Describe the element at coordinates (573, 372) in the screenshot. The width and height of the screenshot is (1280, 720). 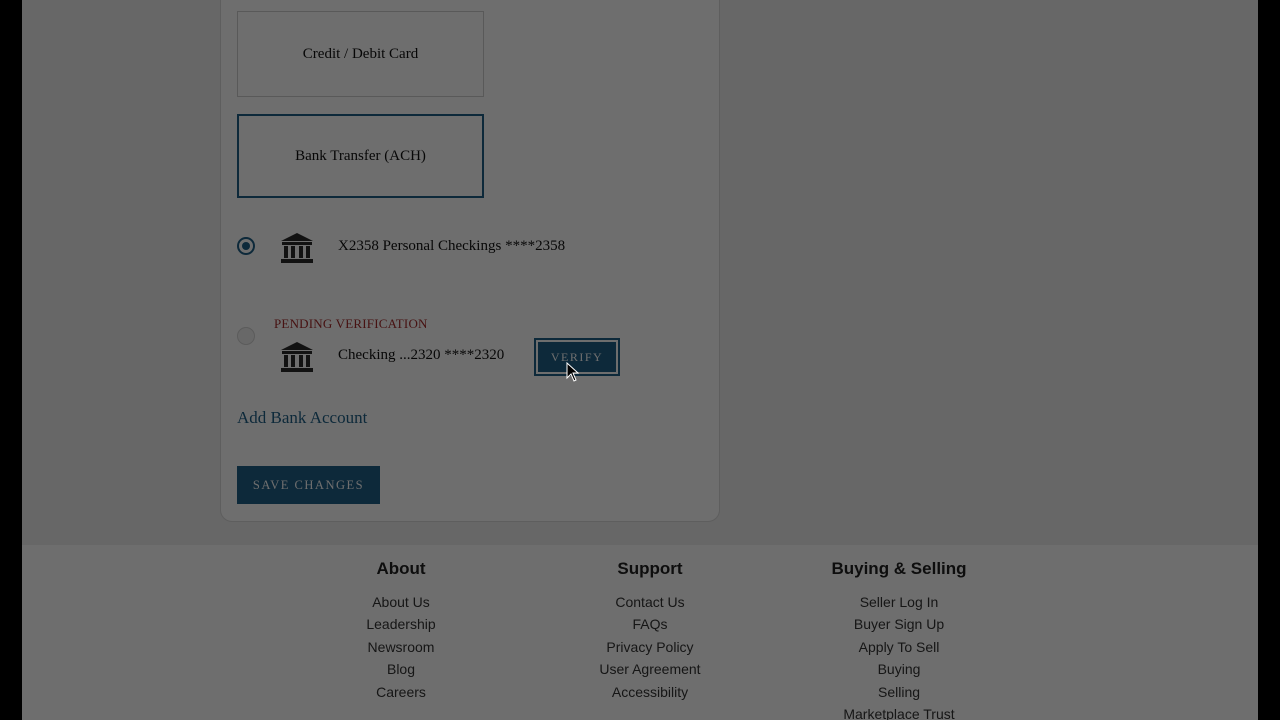
I see `mouse-cursor-icon` at that location.